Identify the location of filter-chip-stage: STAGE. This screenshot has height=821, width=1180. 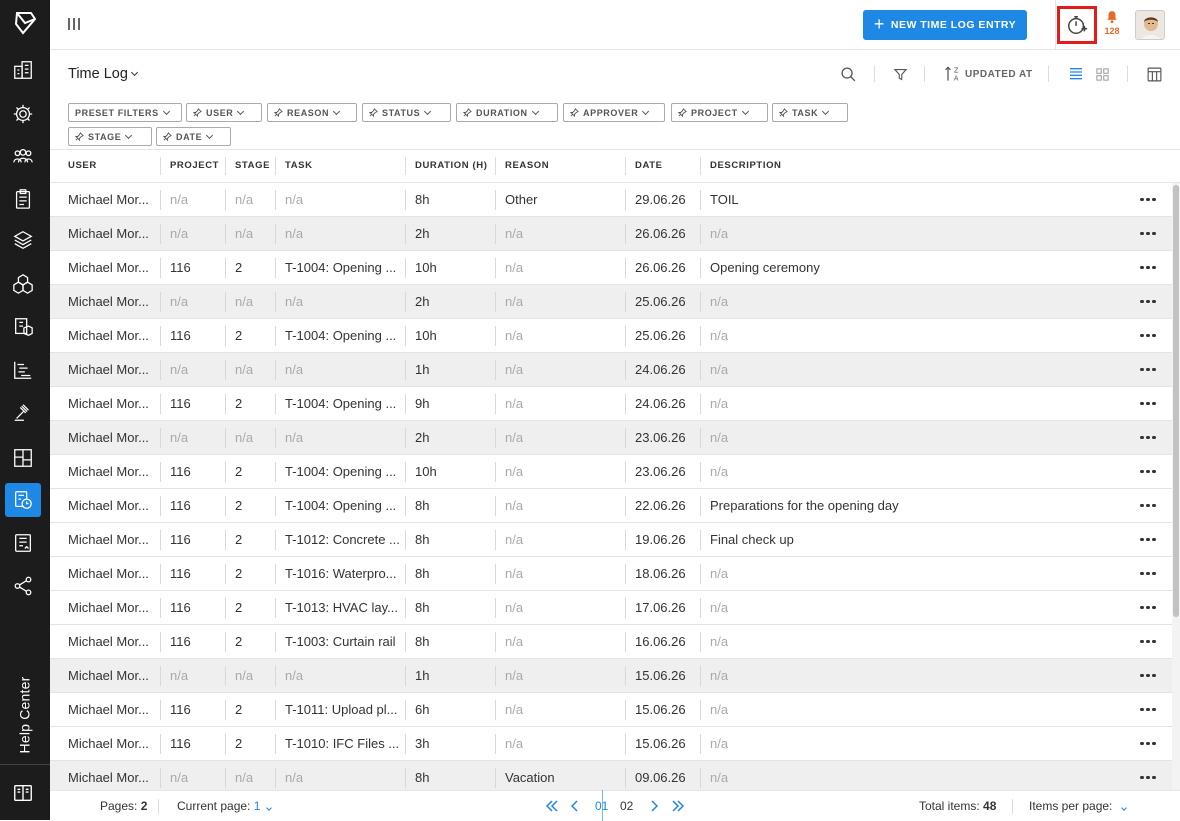
(110, 136).